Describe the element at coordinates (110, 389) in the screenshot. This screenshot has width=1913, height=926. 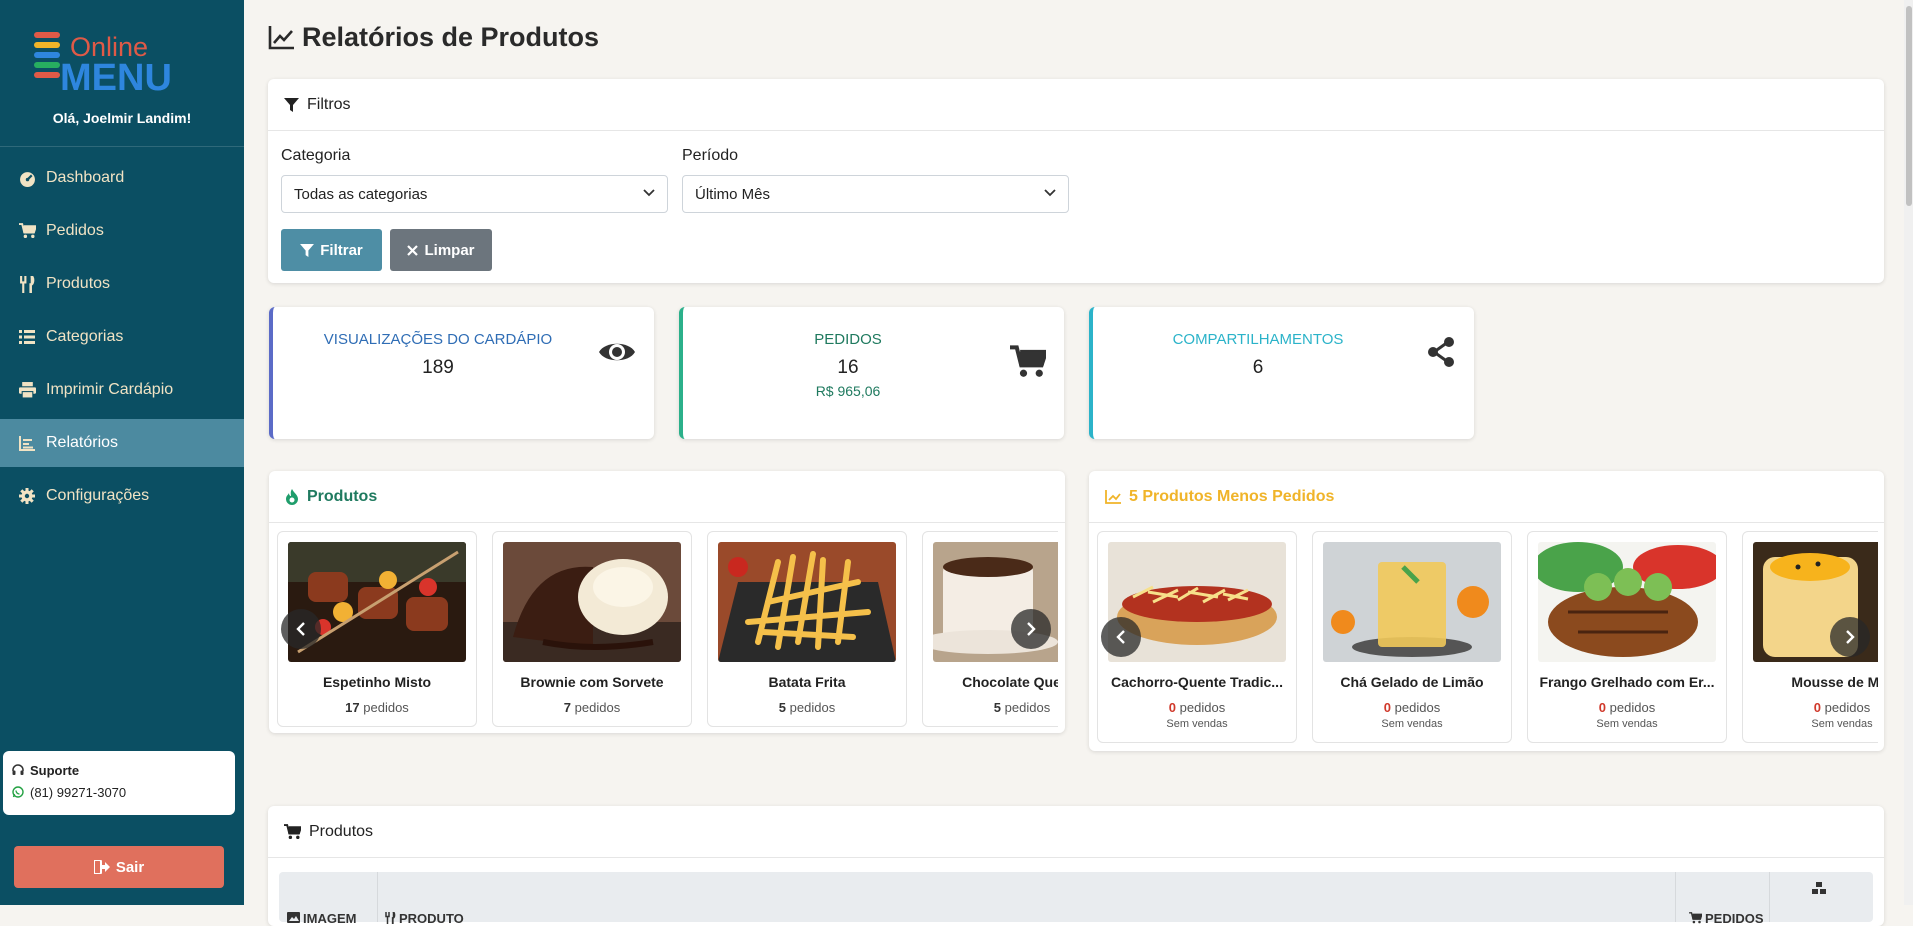
I see `sidebar-item-label: Imprimir Cardápio` at that location.